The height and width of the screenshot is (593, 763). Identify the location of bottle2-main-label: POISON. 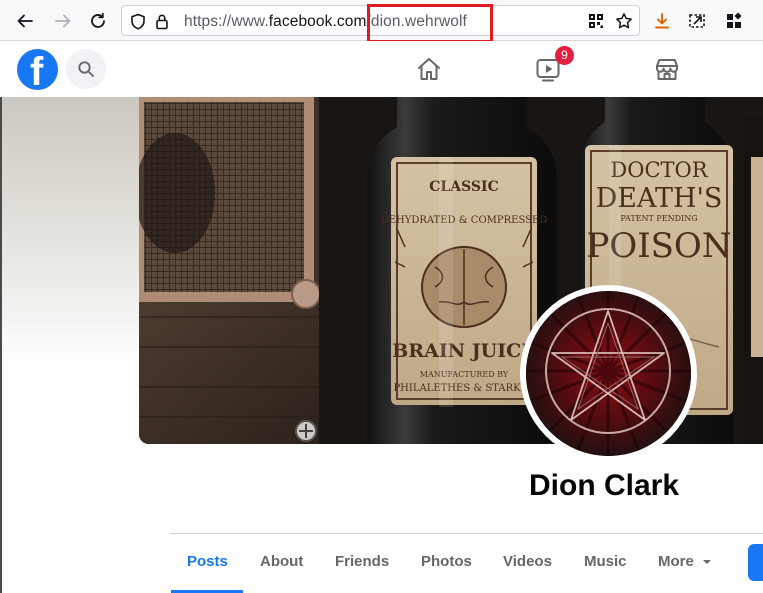
(658, 246).